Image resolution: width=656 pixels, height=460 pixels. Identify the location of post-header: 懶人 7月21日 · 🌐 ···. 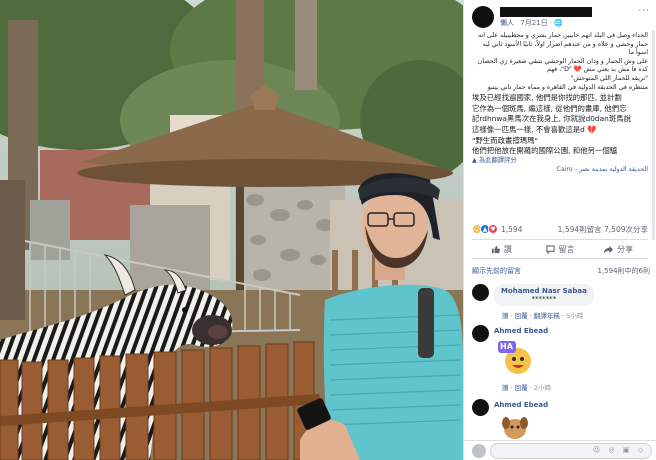
(560, 15).